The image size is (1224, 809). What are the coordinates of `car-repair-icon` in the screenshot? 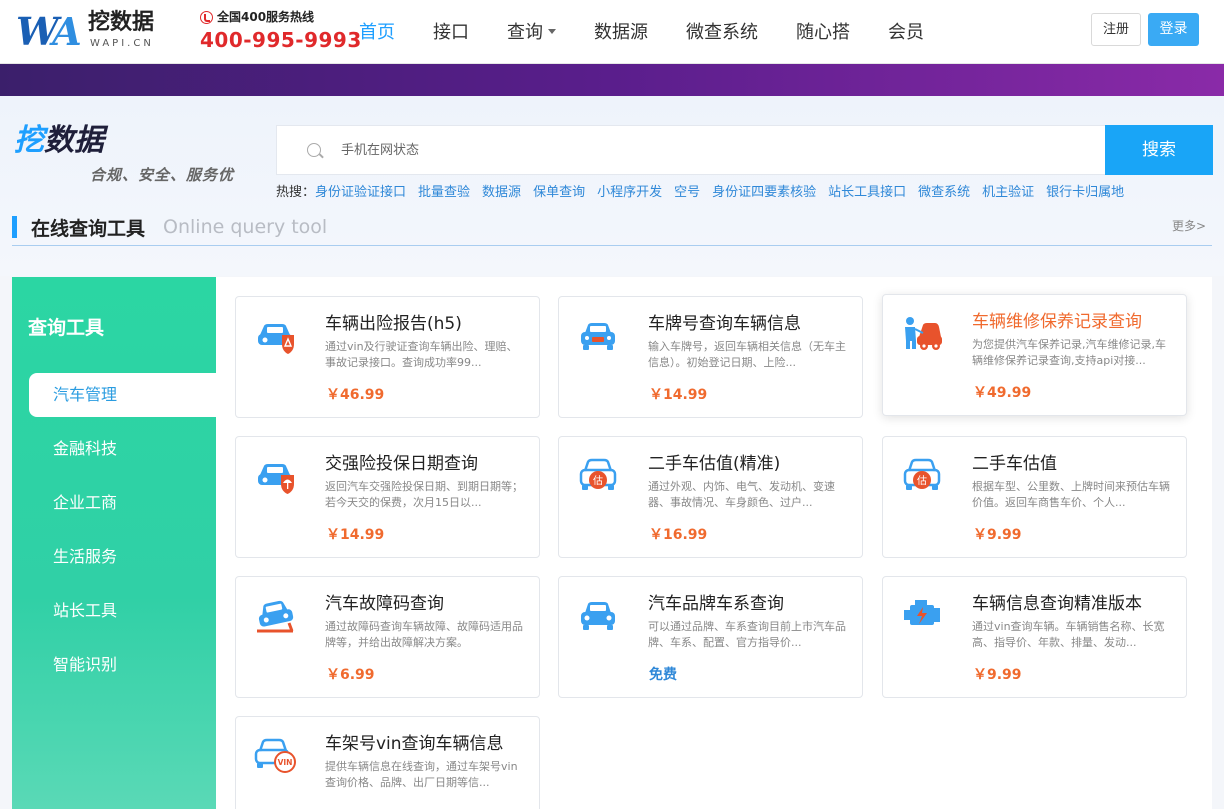 It's located at (923, 333).